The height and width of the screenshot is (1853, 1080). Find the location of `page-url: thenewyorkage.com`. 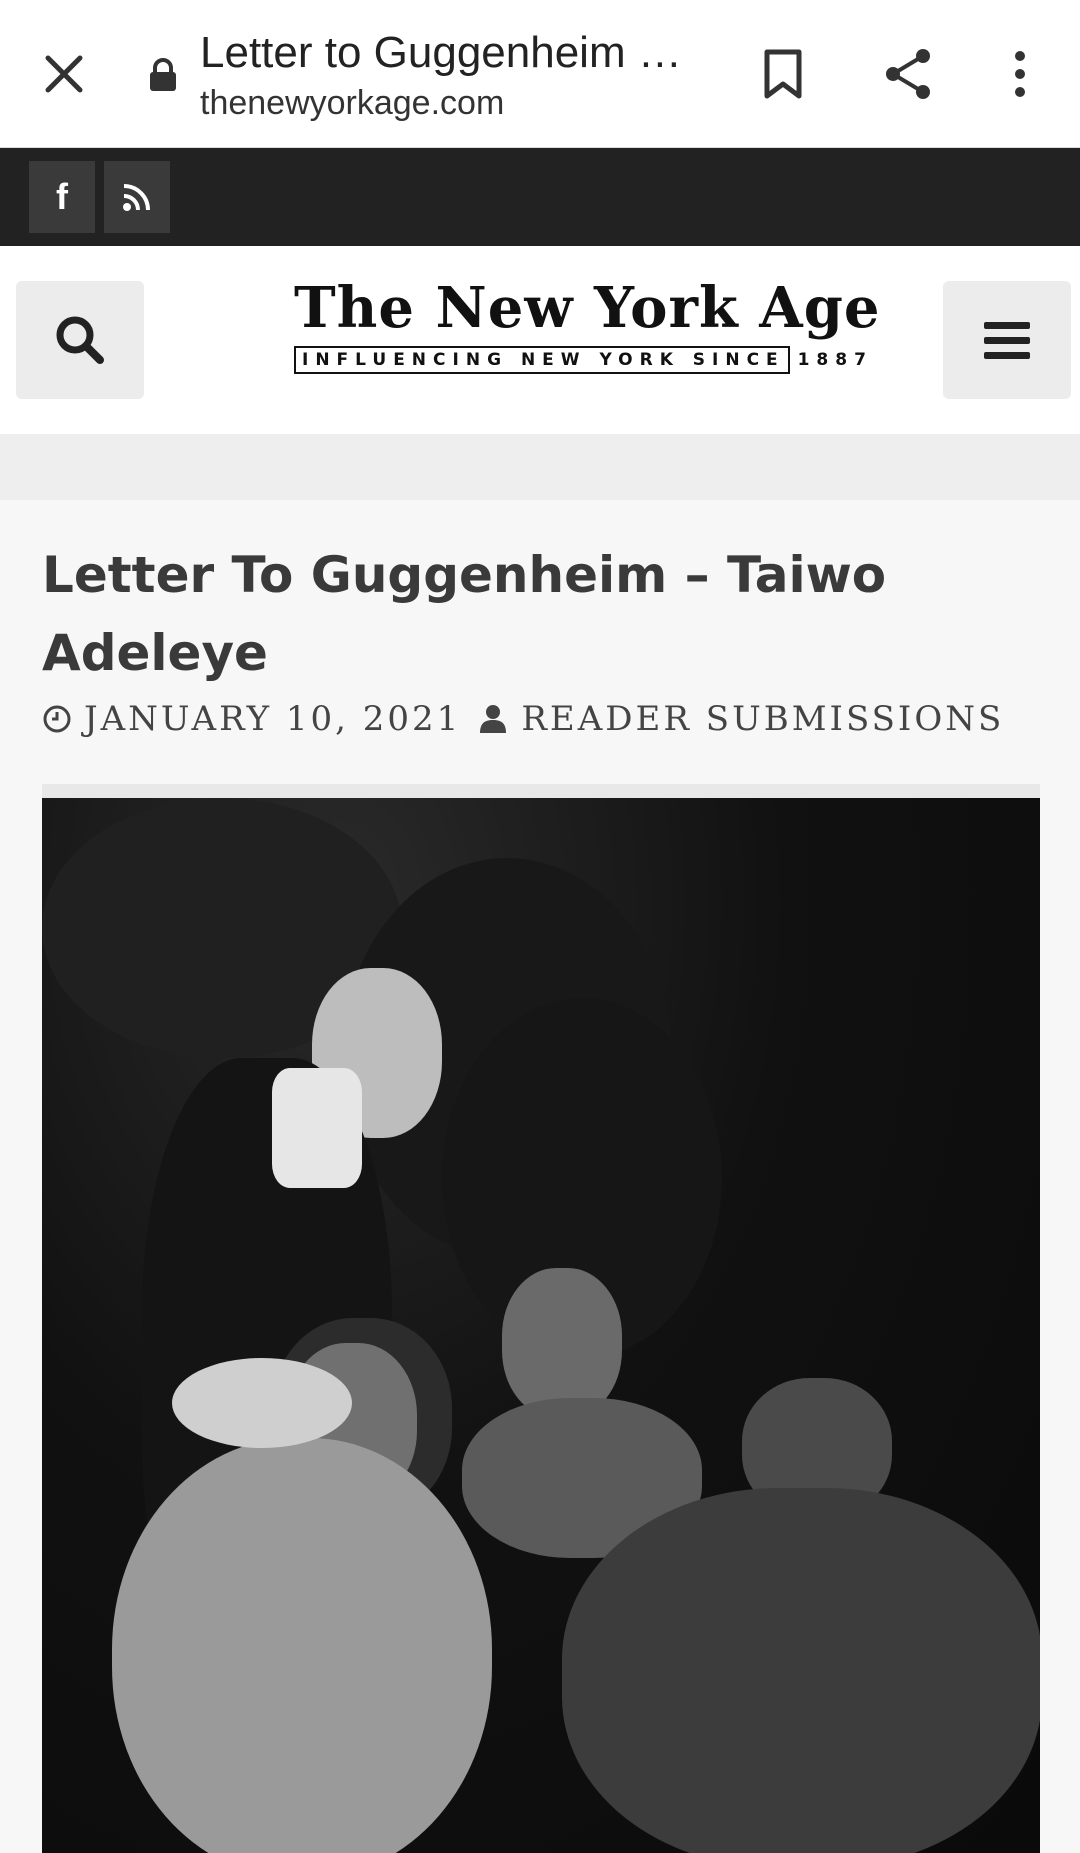

page-url: thenewyorkage.com is located at coordinates (352, 103).